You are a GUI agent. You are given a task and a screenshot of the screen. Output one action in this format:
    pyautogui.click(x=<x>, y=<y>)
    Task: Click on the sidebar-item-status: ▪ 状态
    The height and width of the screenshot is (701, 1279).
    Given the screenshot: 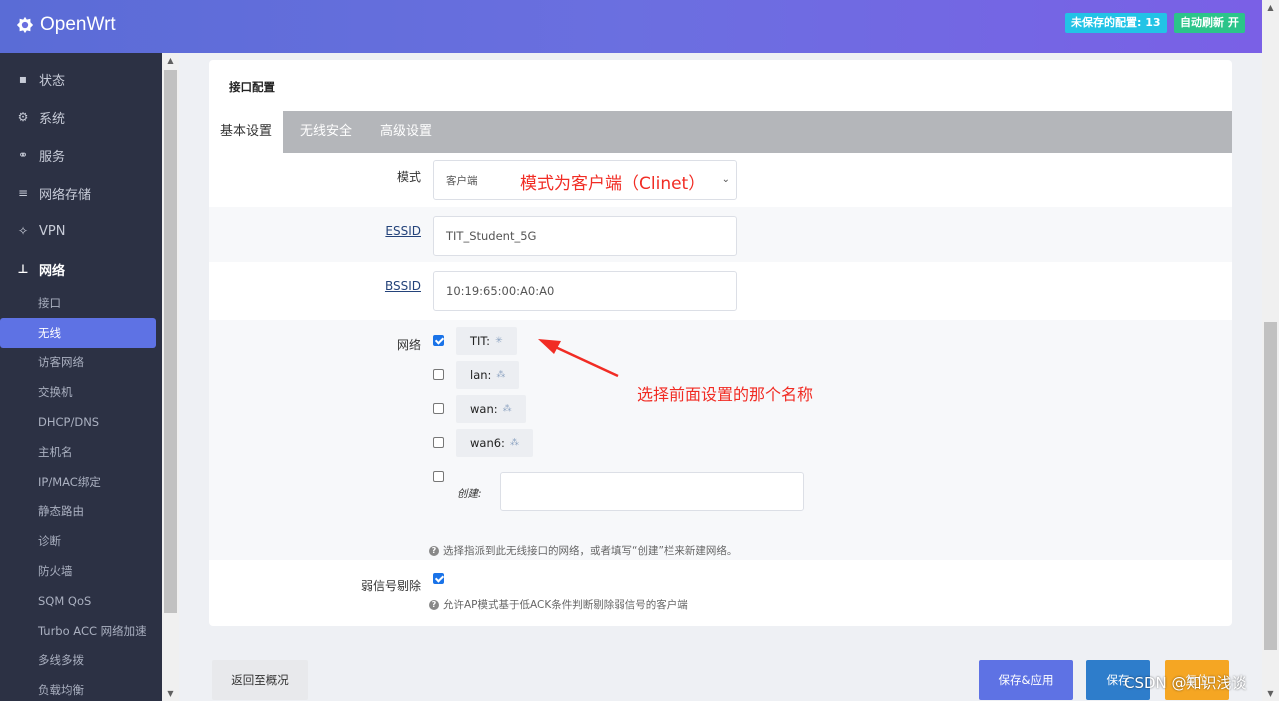 What is the action you would take?
    pyautogui.click(x=81, y=79)
    